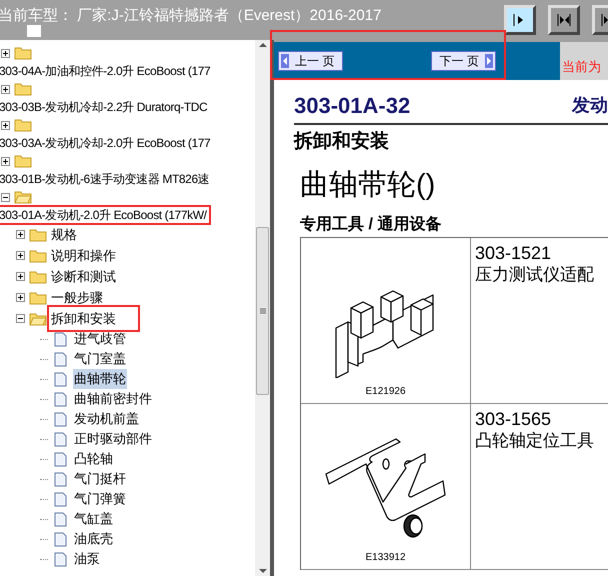 The image size is (608, 576). I want to click on procedure-title: 曲轴带轮(), so click(368, 185).